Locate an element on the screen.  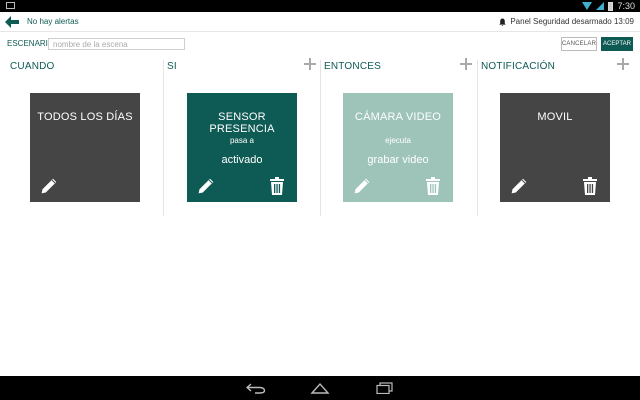
navigation-bar is located at coordinates (320, 388).